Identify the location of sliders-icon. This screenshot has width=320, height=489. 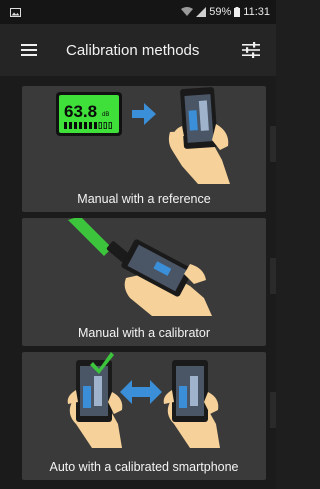
(251, 50).